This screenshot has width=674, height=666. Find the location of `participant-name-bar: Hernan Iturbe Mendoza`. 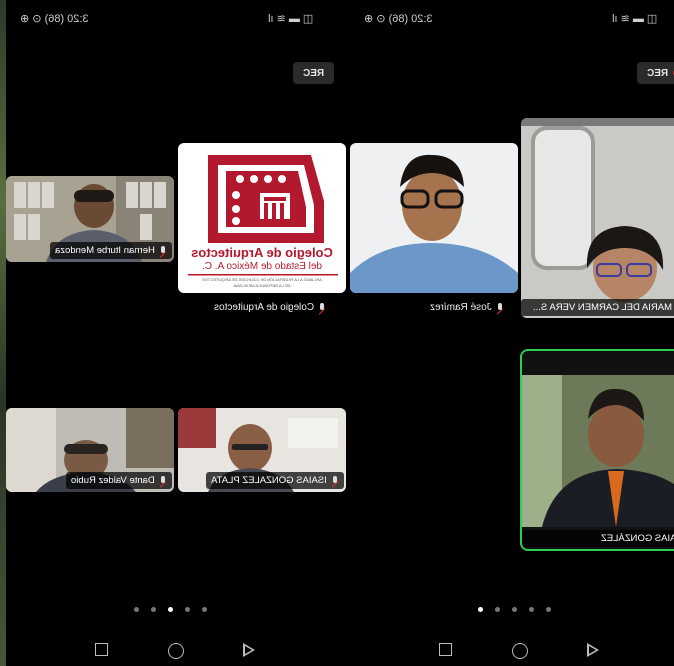

participant-name-bar: Hernan Iturbe Mendoza is located at coordinates (111, 250).